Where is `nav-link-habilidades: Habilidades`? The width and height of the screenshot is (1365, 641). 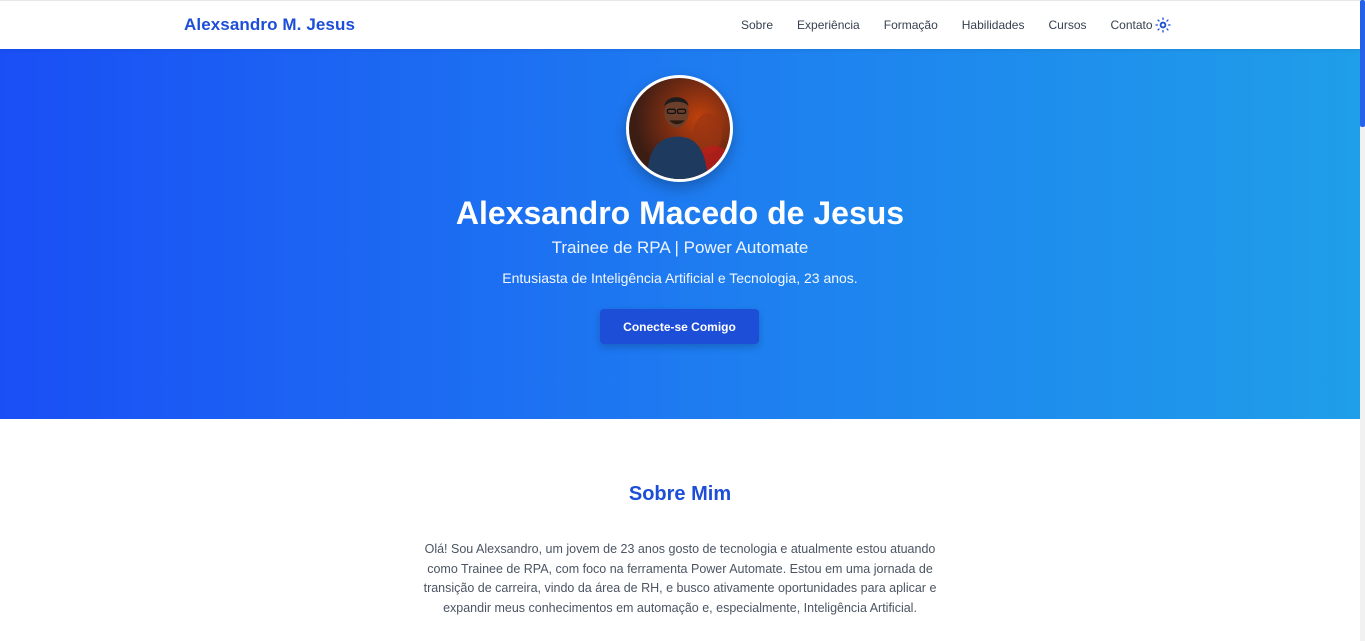 nav-link-habilidades: Habilidades is located at coordinates (993, 25).